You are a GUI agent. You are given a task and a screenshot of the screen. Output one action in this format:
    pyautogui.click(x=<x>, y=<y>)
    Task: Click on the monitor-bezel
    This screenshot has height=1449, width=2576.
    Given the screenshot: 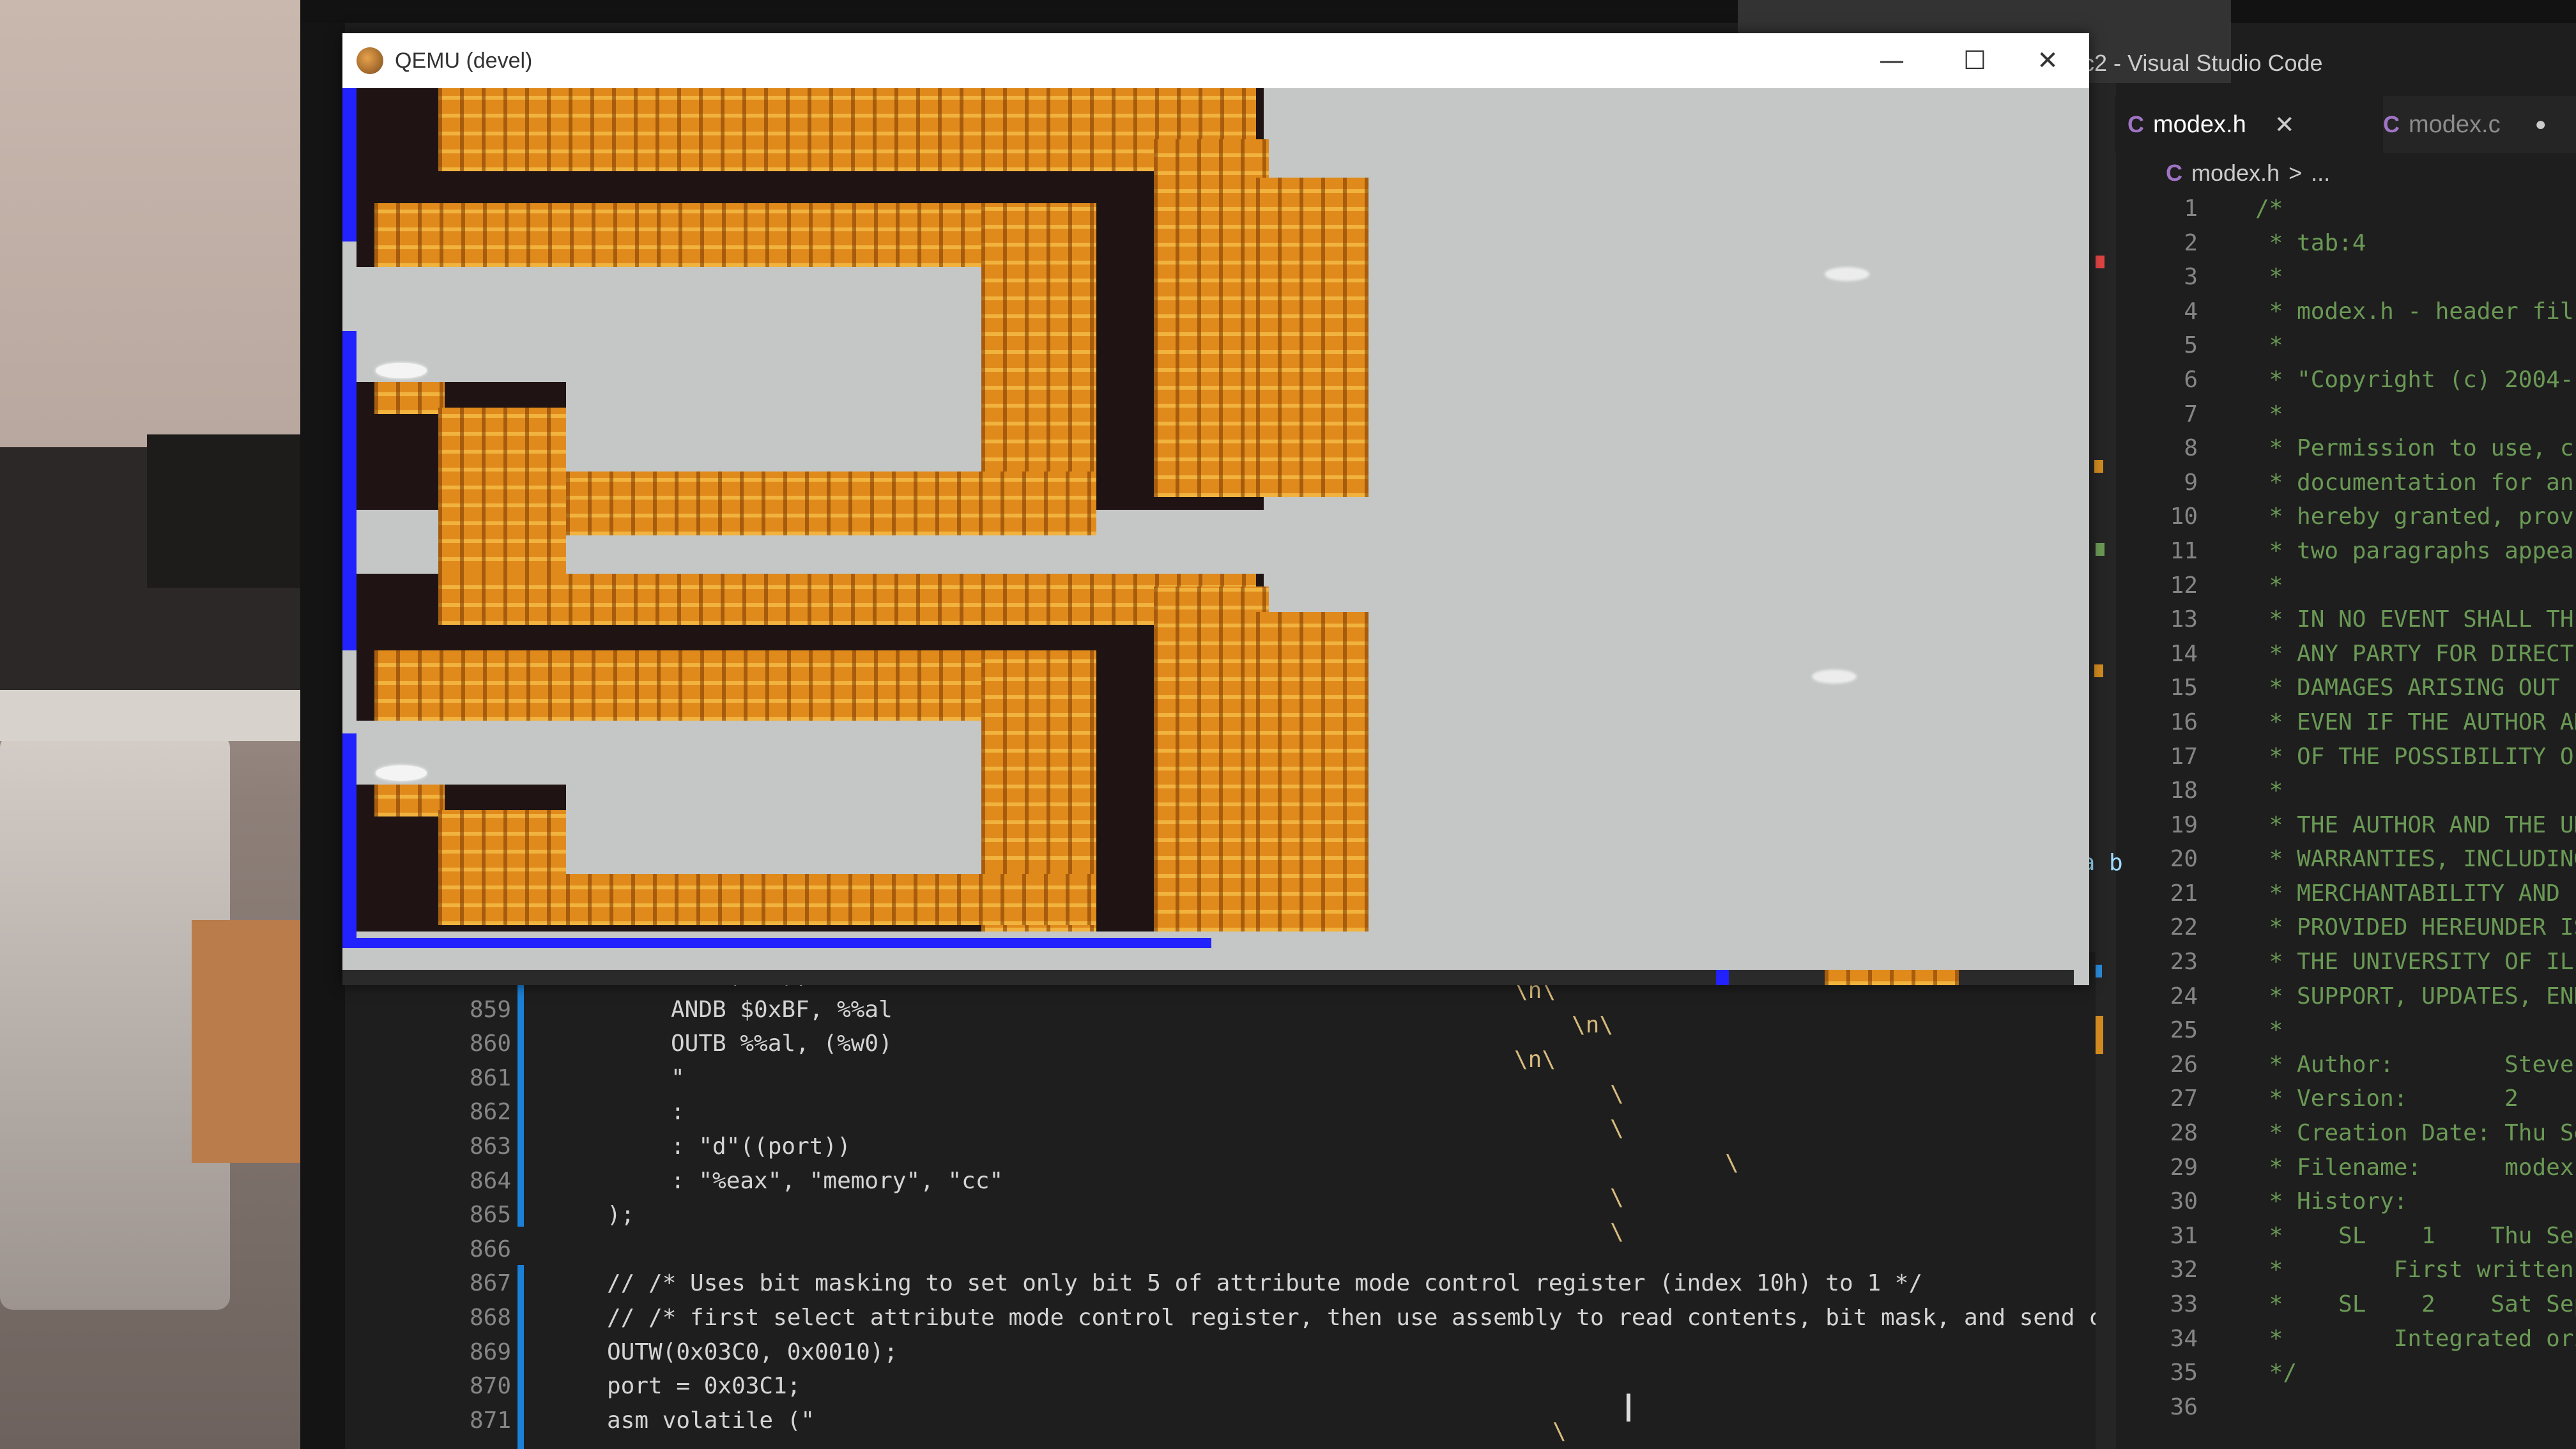 What is the action you would take?
    pyautogui.click(x=322, y=724)
    